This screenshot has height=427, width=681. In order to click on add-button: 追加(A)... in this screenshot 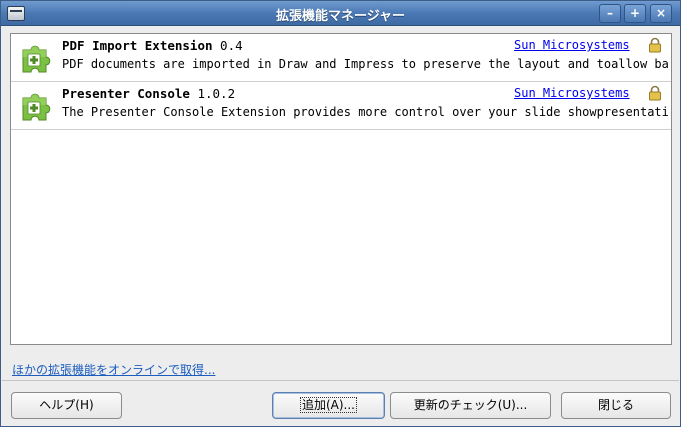, I will do `click(328, 405)`.